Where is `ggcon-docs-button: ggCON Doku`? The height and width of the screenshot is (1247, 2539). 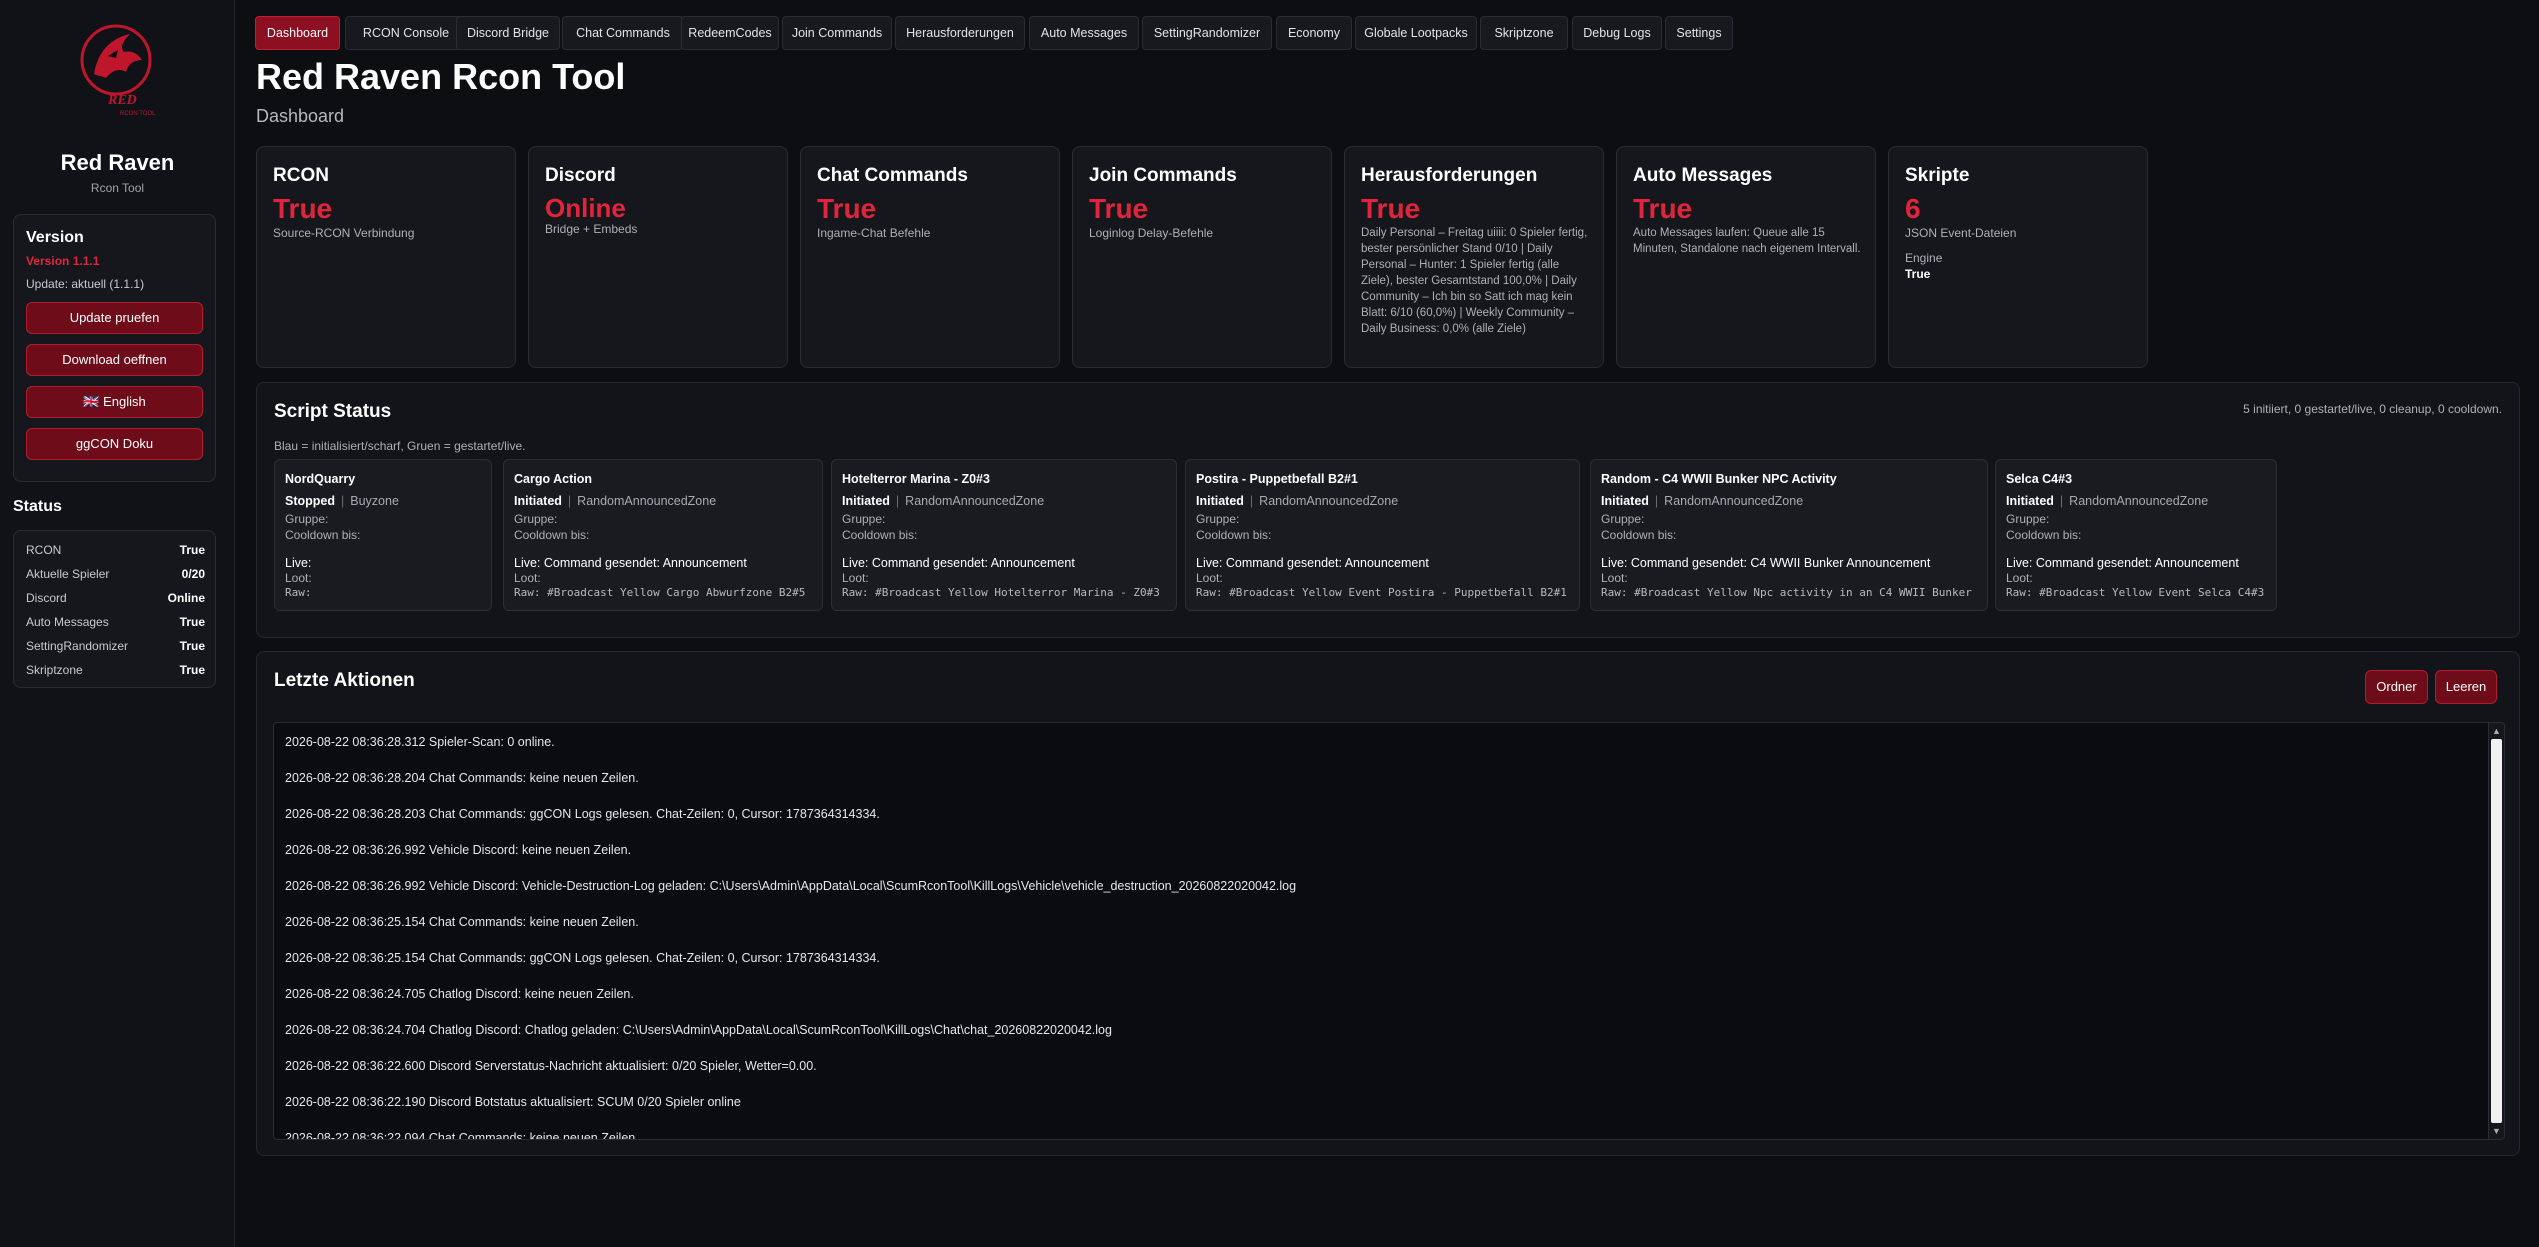
ggcon-docs-button: ggCON Doku is located at coordinates (114, 444).